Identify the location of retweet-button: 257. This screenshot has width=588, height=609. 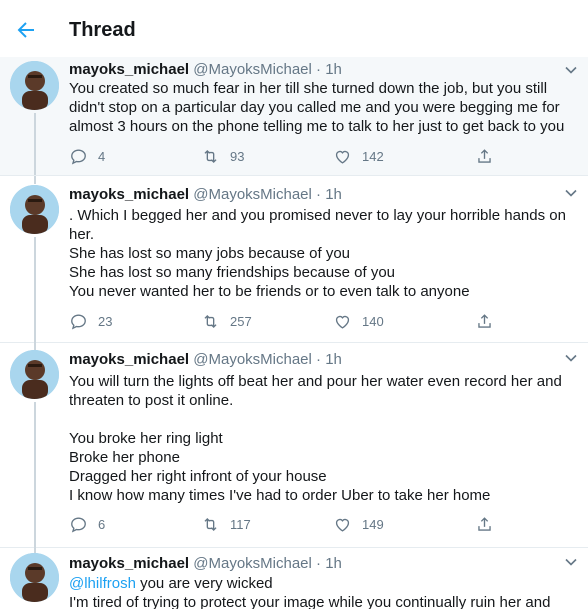
(226, 321).